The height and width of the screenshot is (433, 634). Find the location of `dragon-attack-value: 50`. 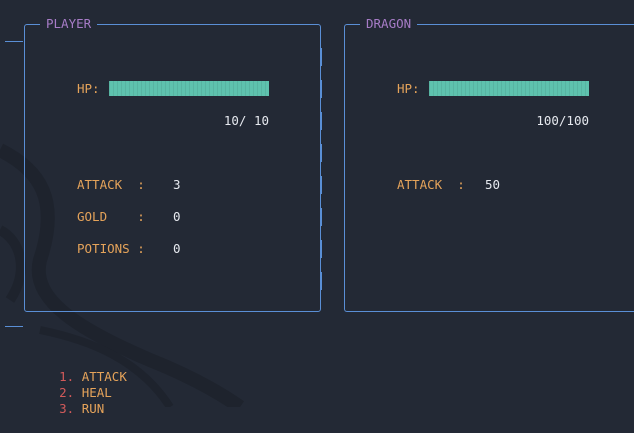

dragon-attack-value: 50 is located at coordinates (493, 184).